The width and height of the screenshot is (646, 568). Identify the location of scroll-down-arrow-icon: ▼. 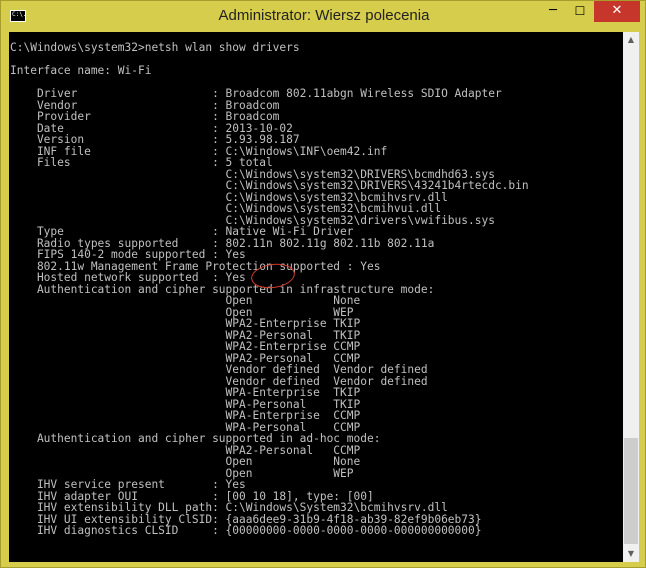
(631, 554).